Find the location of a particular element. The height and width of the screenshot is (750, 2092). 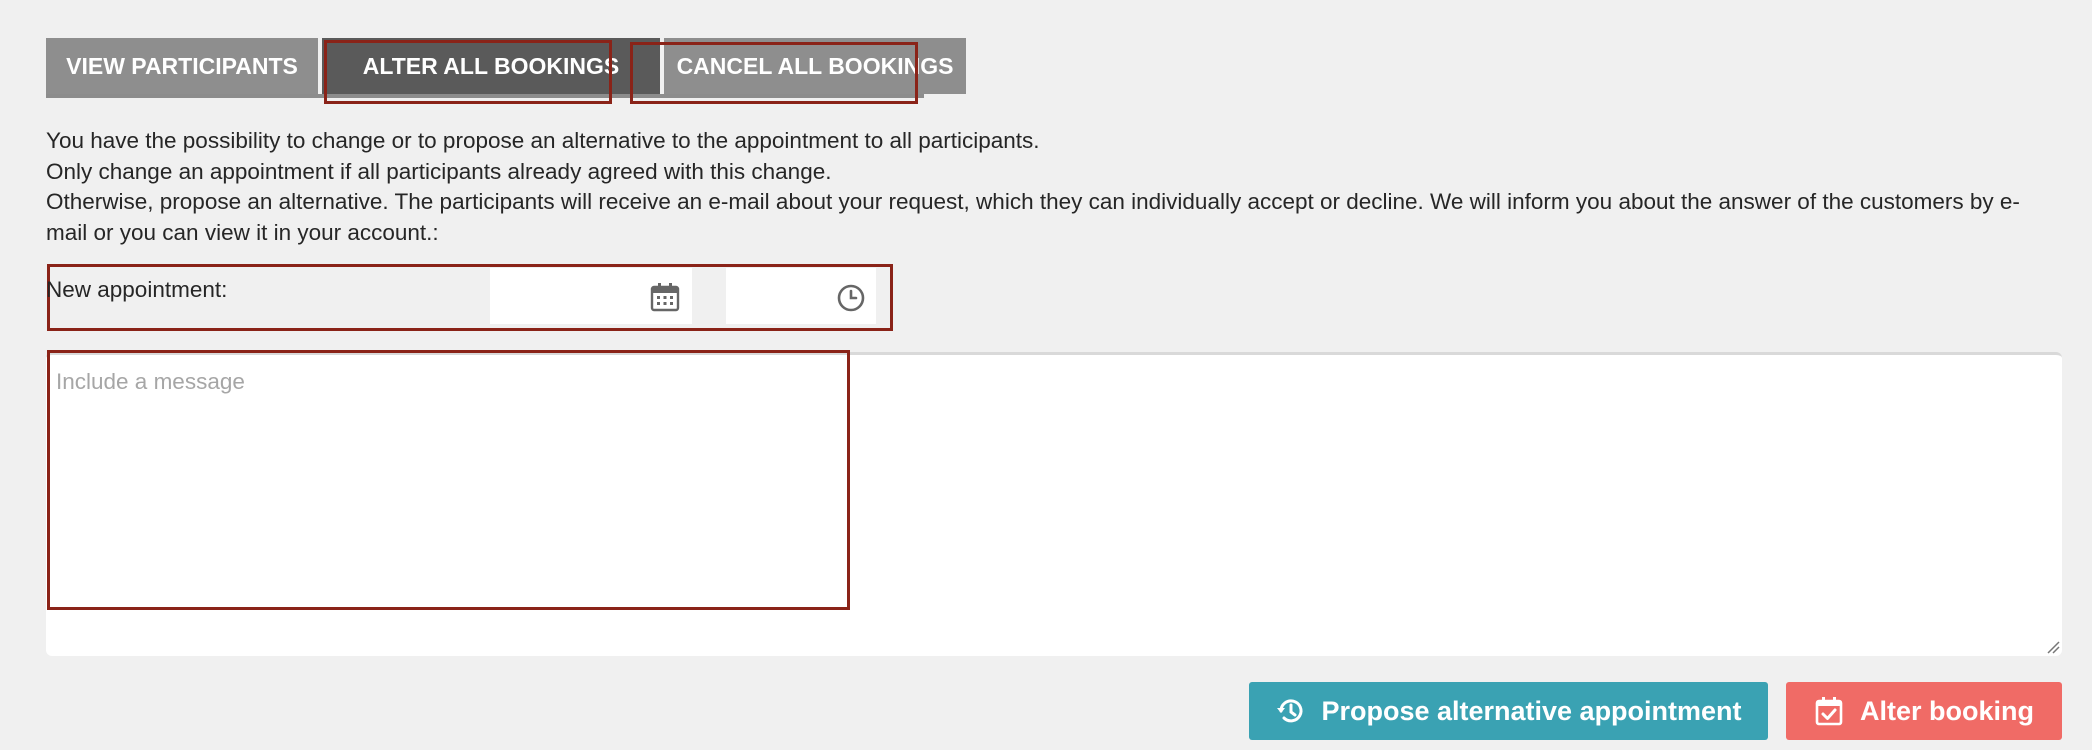

calendar-icon is located at coordinates (665, 297).